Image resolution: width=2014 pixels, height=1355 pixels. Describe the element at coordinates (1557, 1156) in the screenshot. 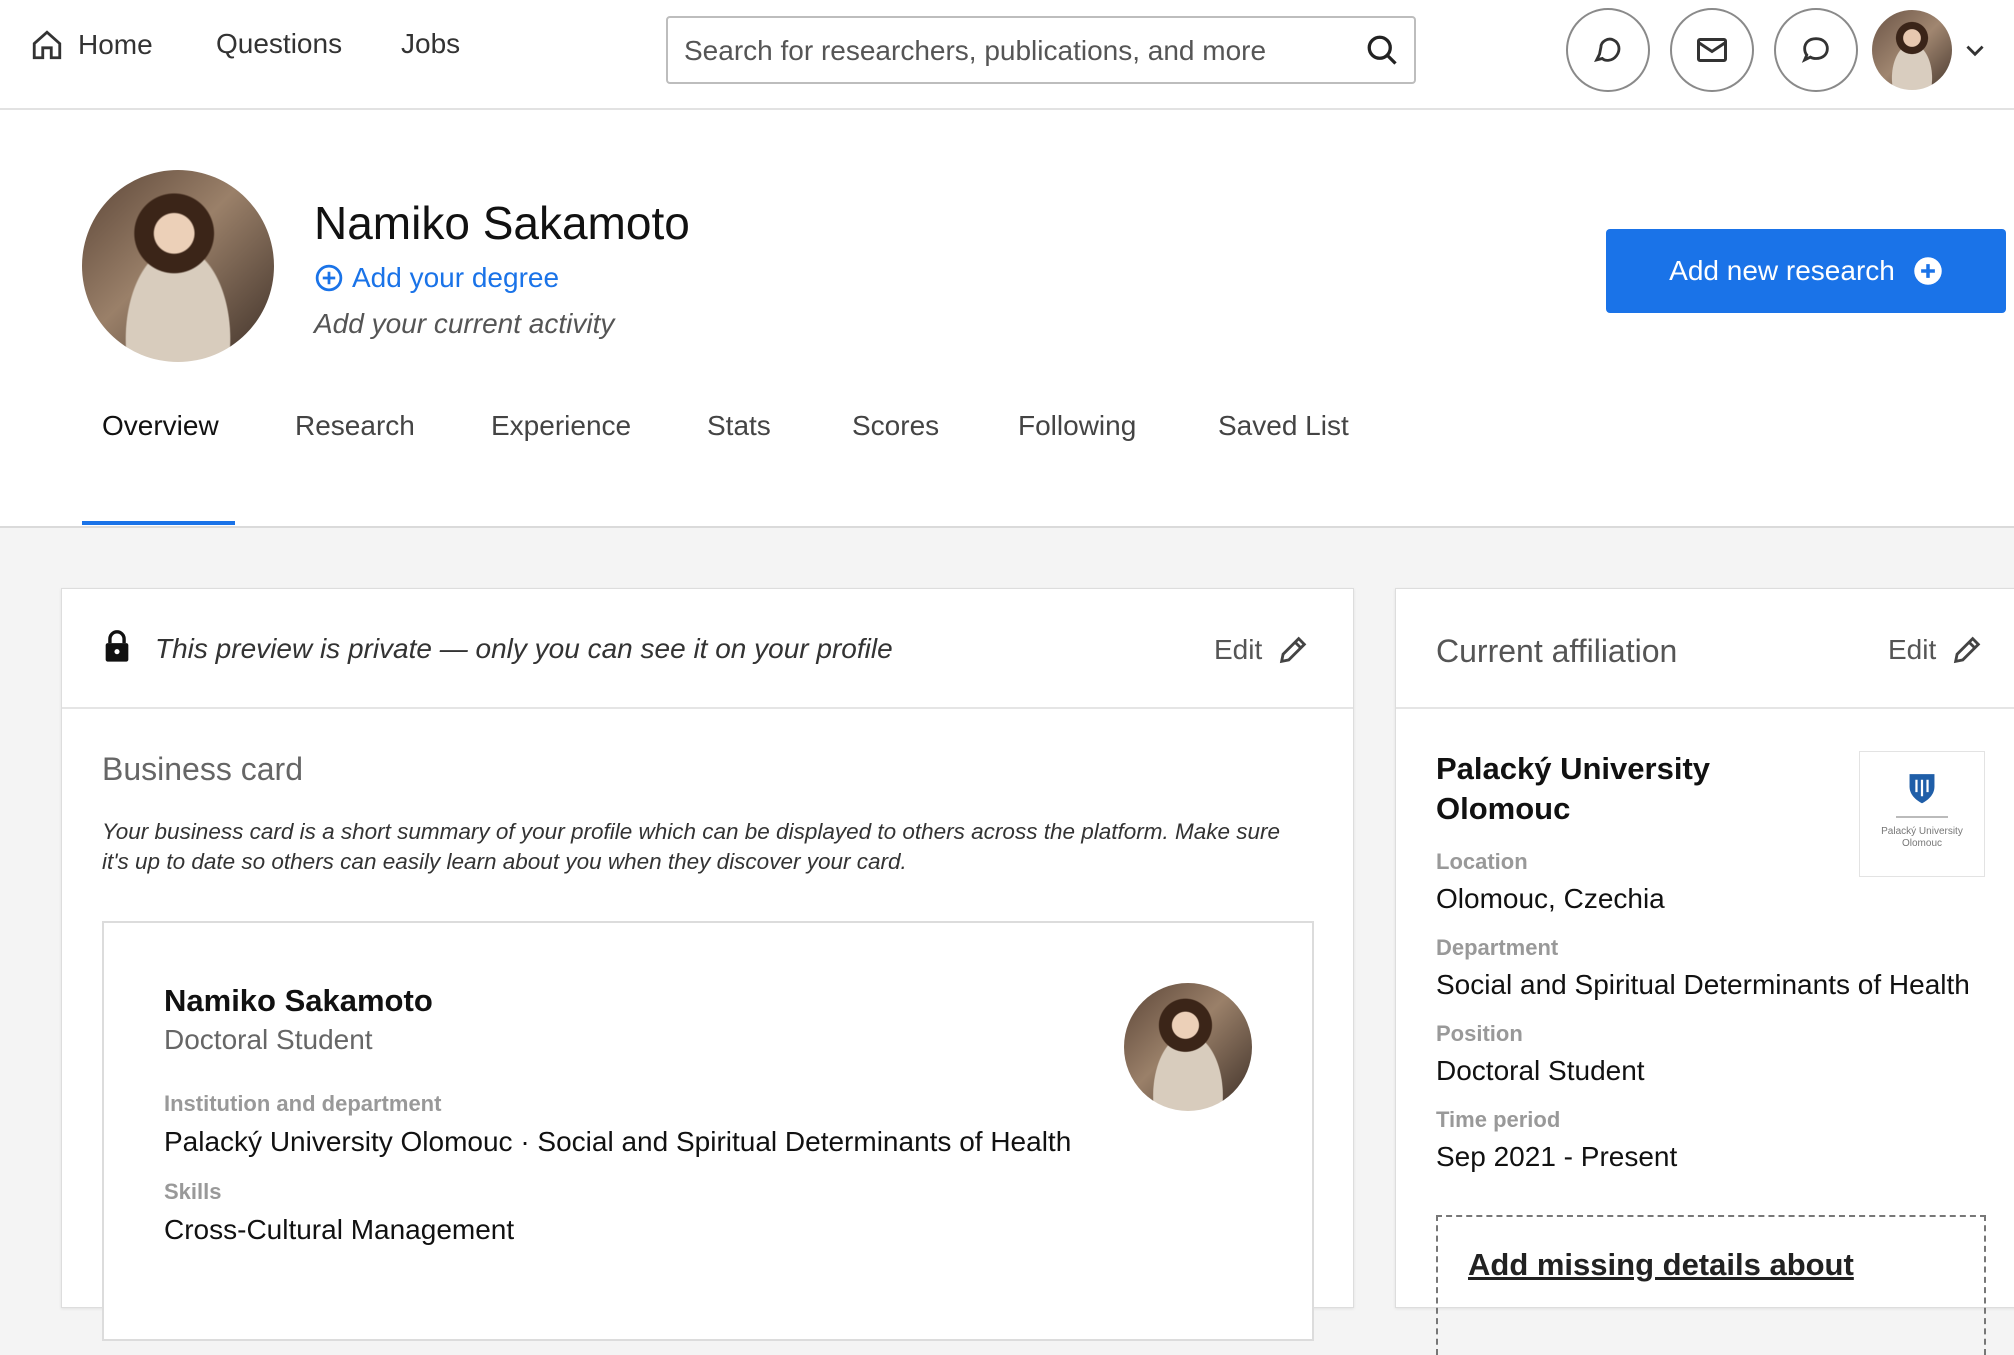

I see `time-period-value: Sep 2021 - Present` at that location.